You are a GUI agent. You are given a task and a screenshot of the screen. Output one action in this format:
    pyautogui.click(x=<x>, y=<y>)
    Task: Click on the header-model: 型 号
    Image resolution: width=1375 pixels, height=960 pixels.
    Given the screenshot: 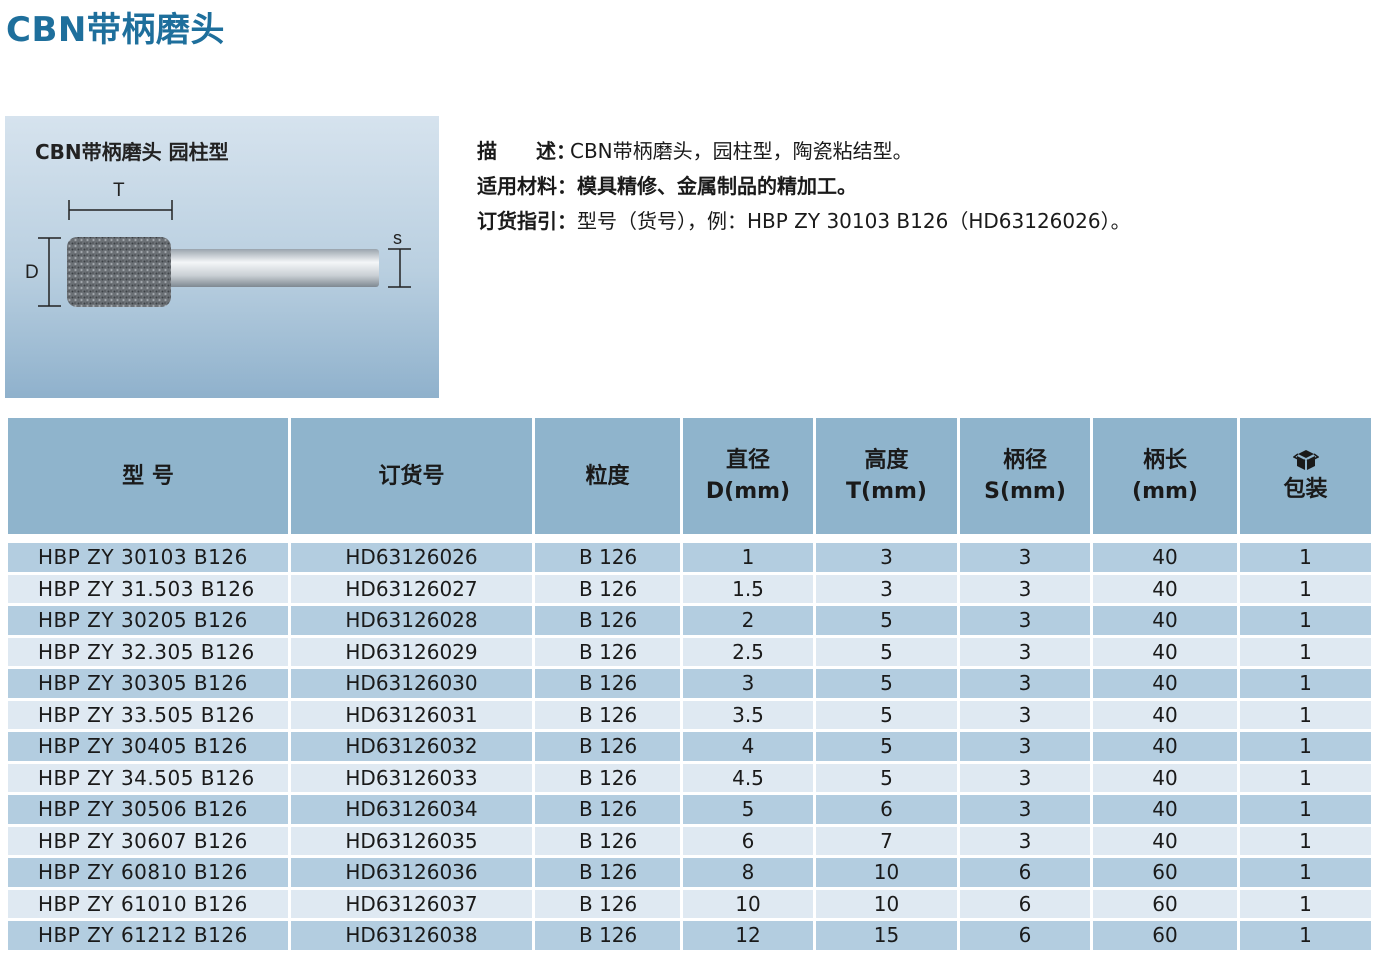 What is the action you would take?
    pyautogui.click(x=148, y=476)
    